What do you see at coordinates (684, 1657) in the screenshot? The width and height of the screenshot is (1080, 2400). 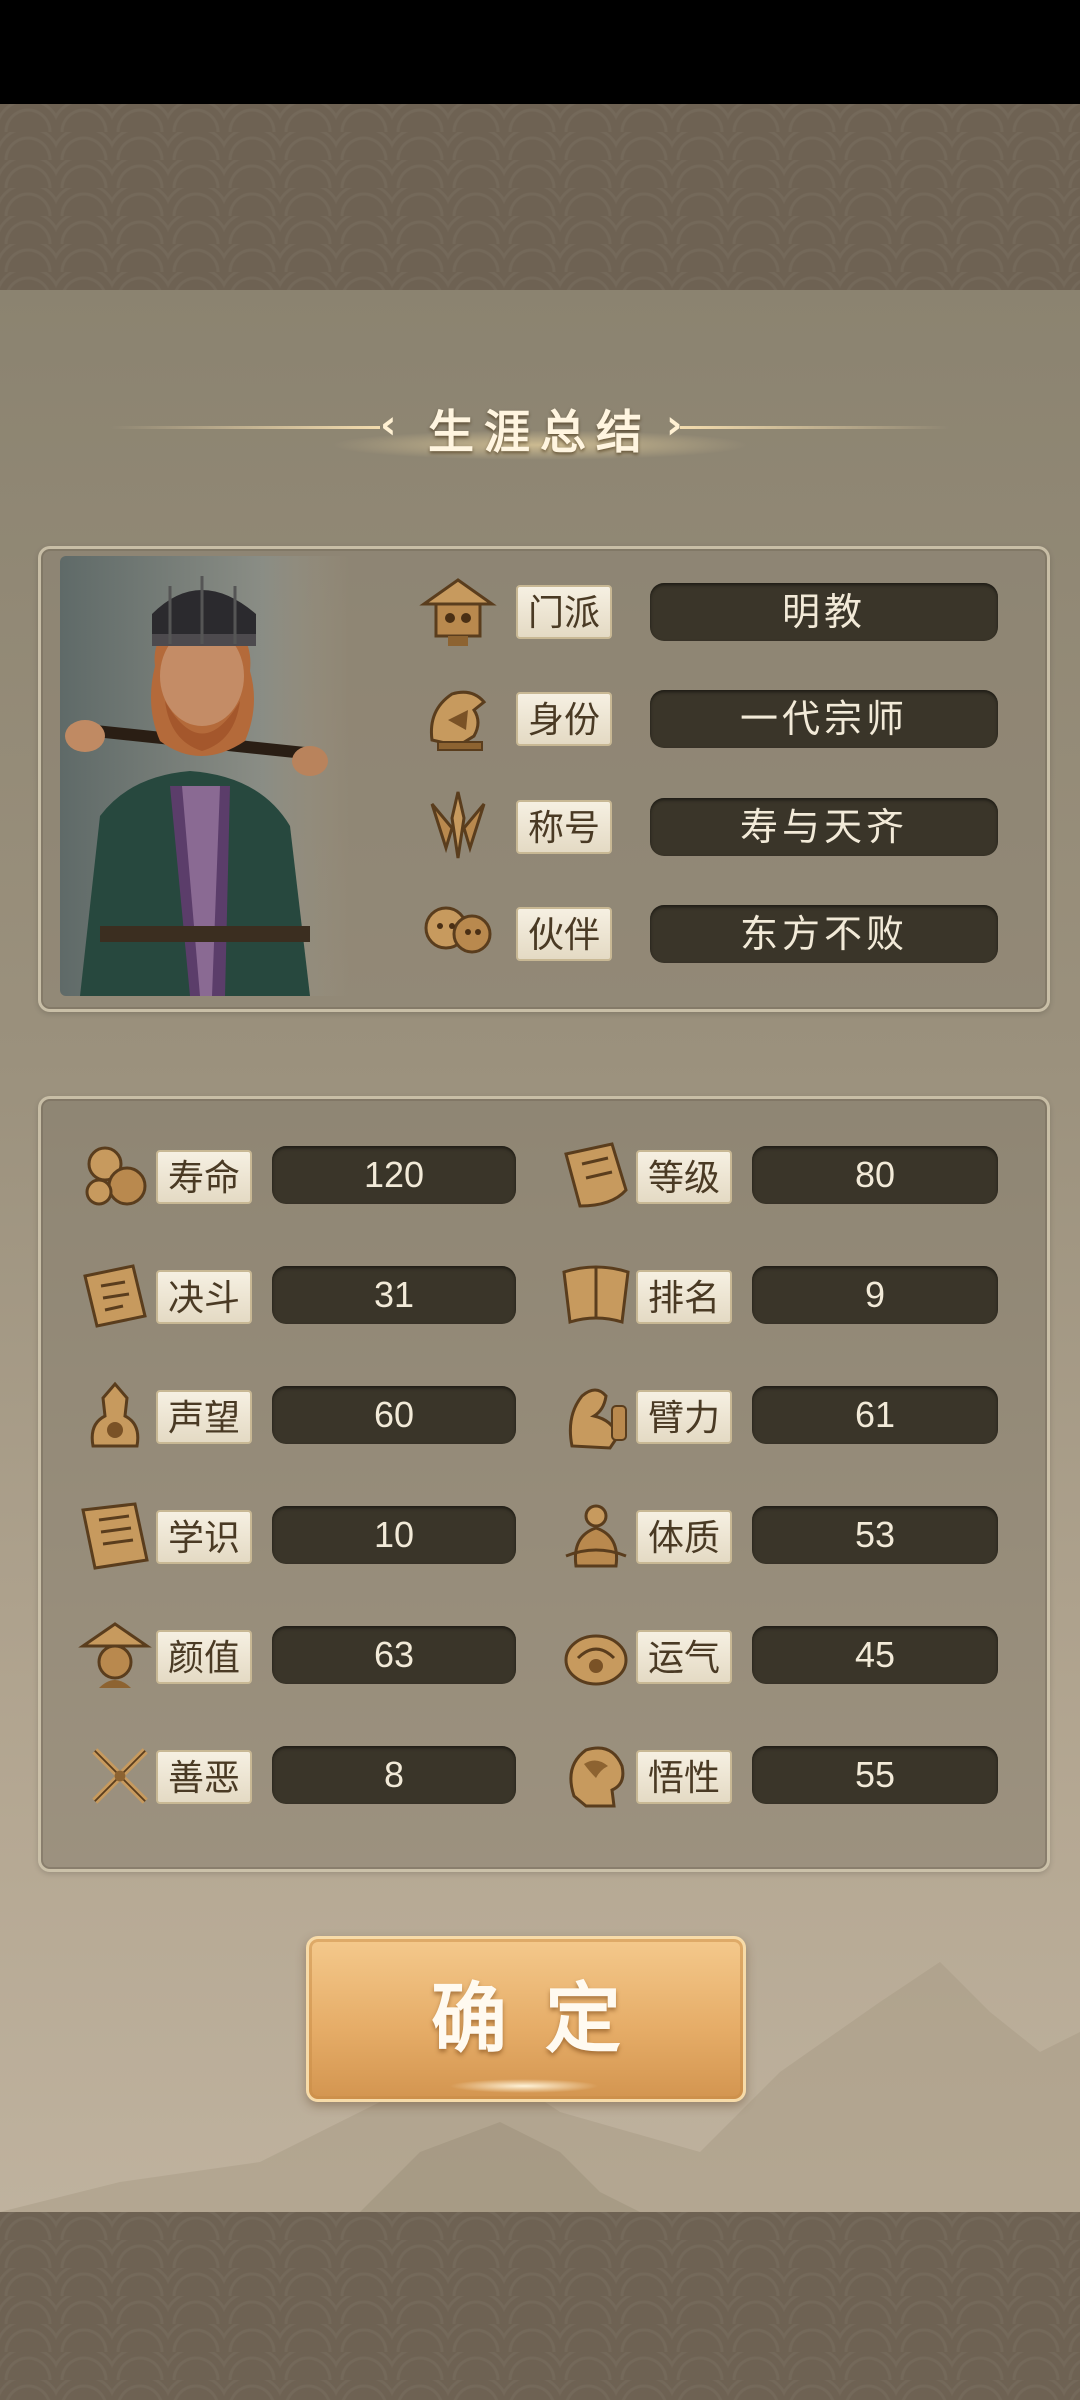 I see `stat-label-luck: 运气` at bounding box center [684, 1657].